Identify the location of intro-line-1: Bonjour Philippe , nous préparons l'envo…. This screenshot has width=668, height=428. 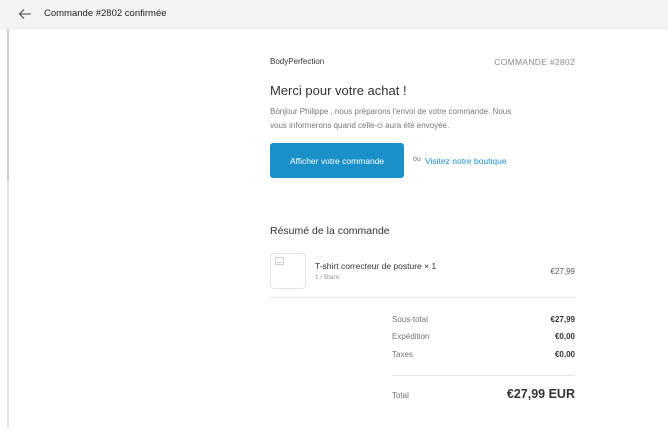
(391, 111).